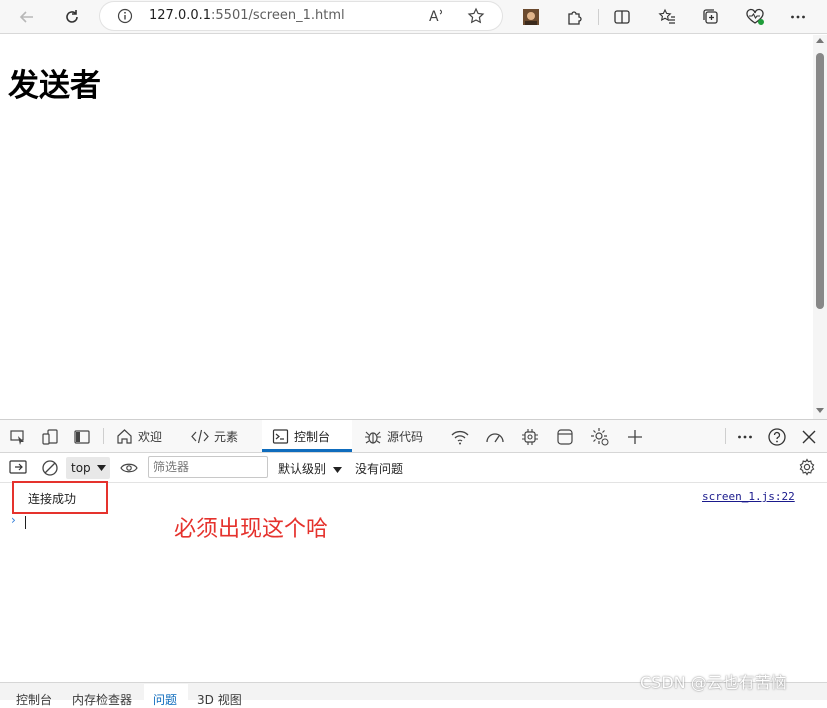 The height and width of the screenshot is (708, 827). I want to click on collections-icon, so click(711, 17).